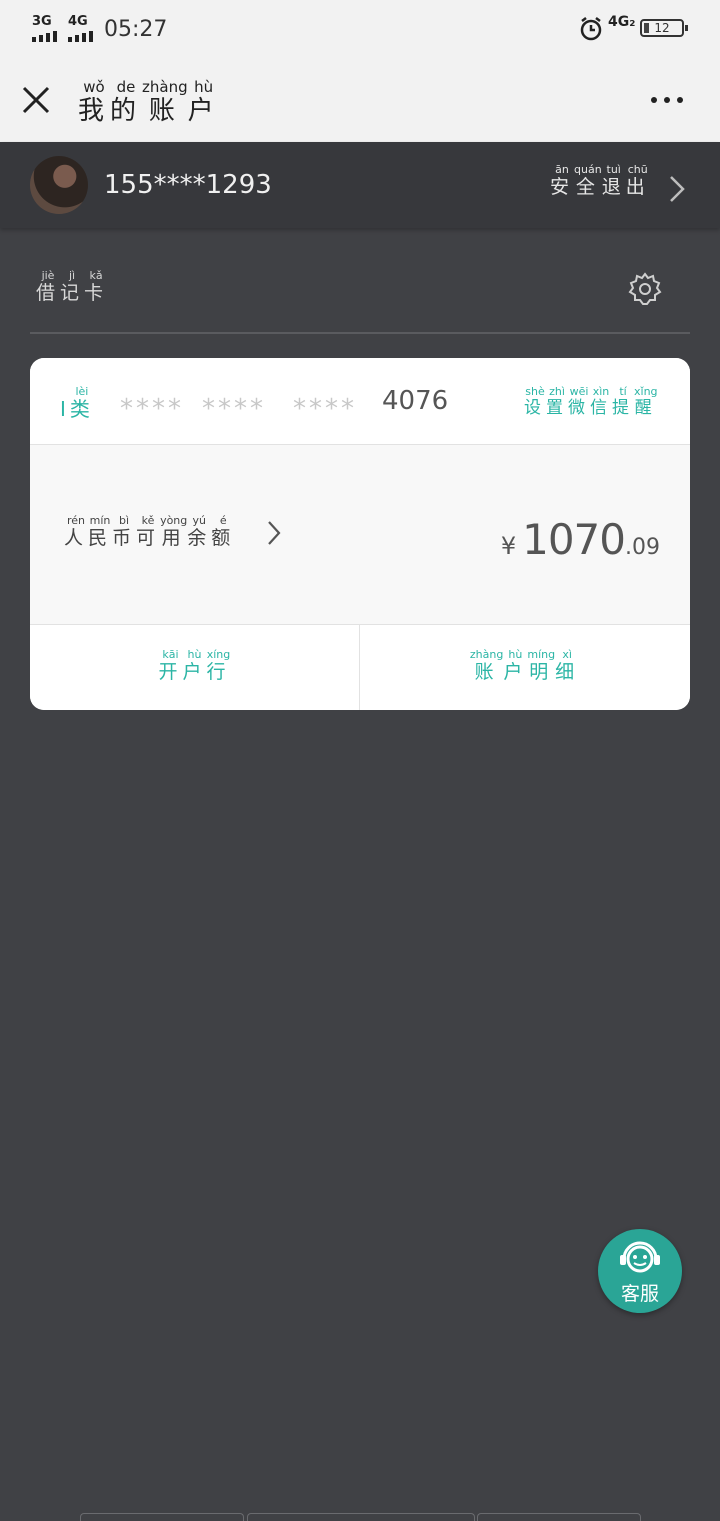  I want to click on battery-level: 12, so click(662, 28).